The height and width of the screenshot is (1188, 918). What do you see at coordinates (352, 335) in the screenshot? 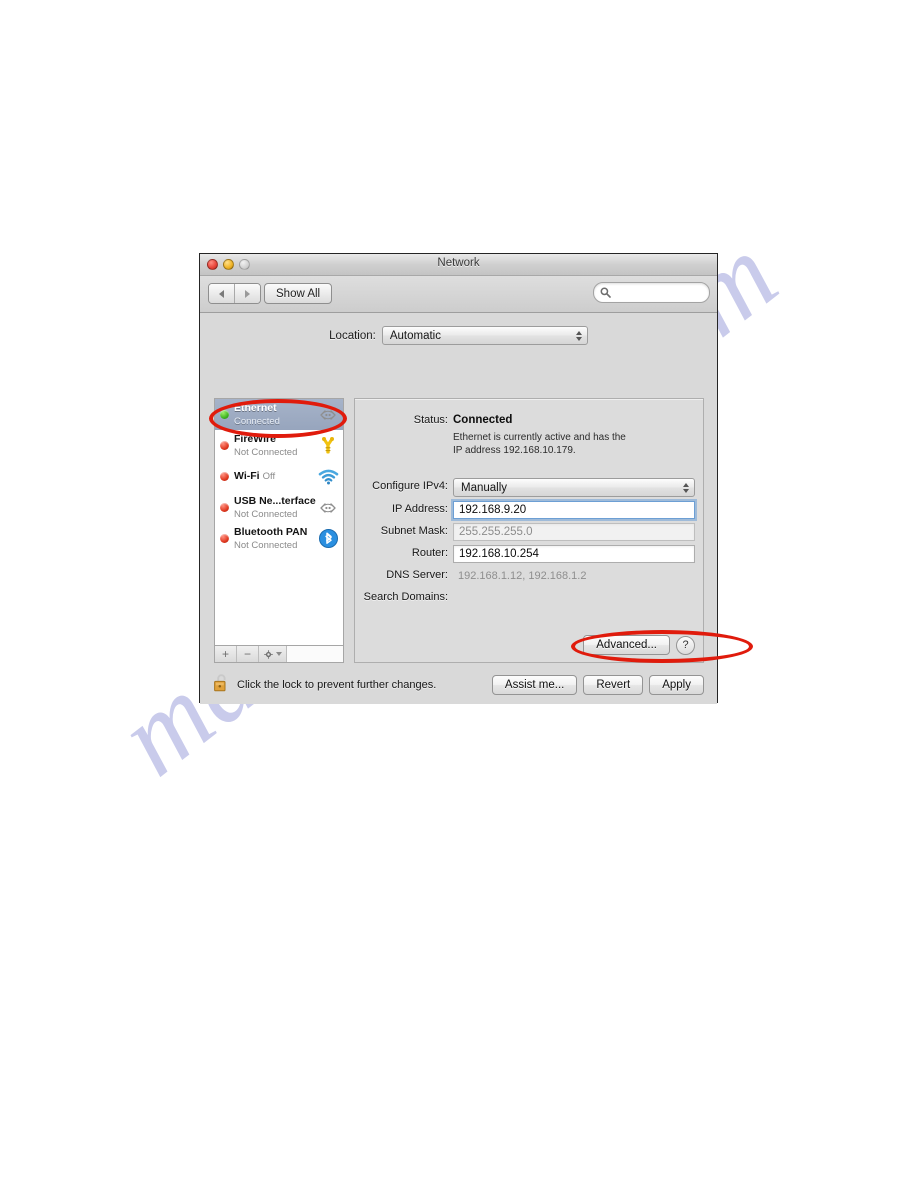
I see `location-label: Location:` at bounding box center [352, 335].